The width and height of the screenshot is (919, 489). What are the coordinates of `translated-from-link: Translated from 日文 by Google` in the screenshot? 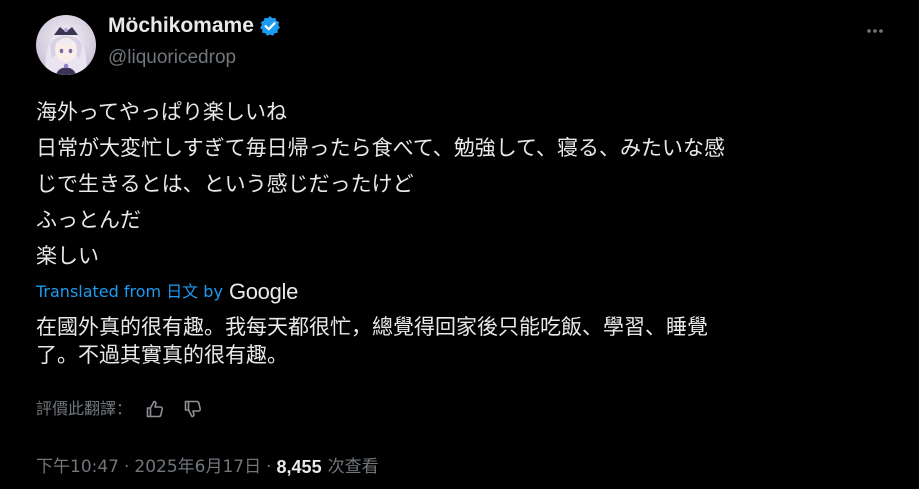 It's located at (167, 292).